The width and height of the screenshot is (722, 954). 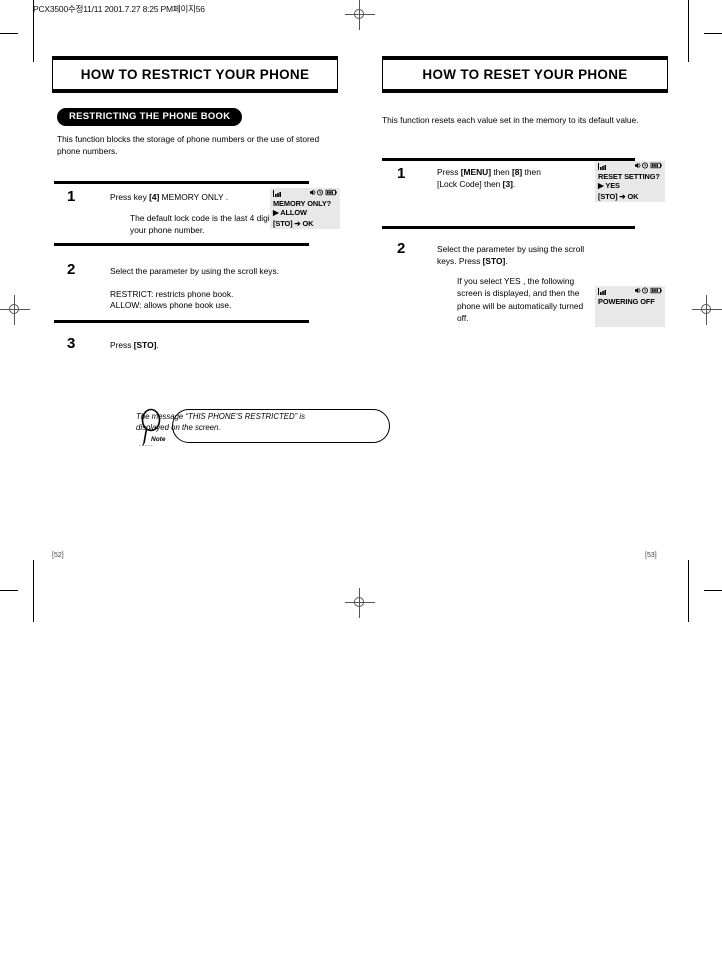 I want to click on left-step-1-text-pre: Press key, so click(x=130, y=197).